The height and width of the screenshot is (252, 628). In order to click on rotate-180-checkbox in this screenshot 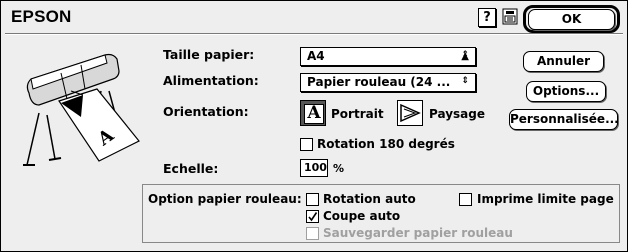, I will do `click(306, 144)`.